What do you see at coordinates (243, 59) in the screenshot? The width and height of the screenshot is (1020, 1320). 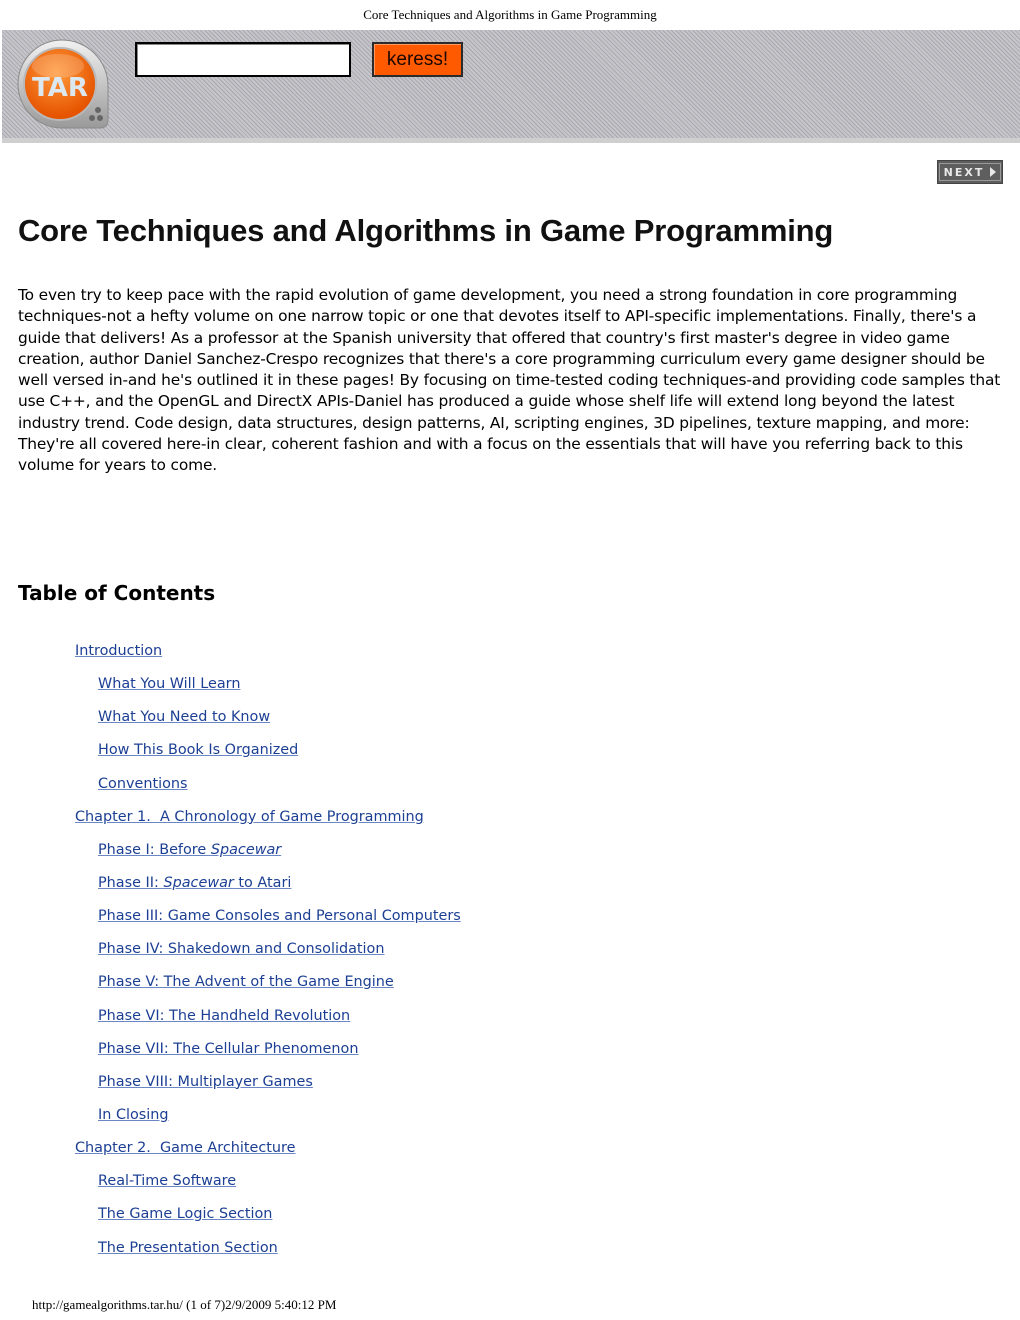 I see `search-input` at bounding box center [243, 59].